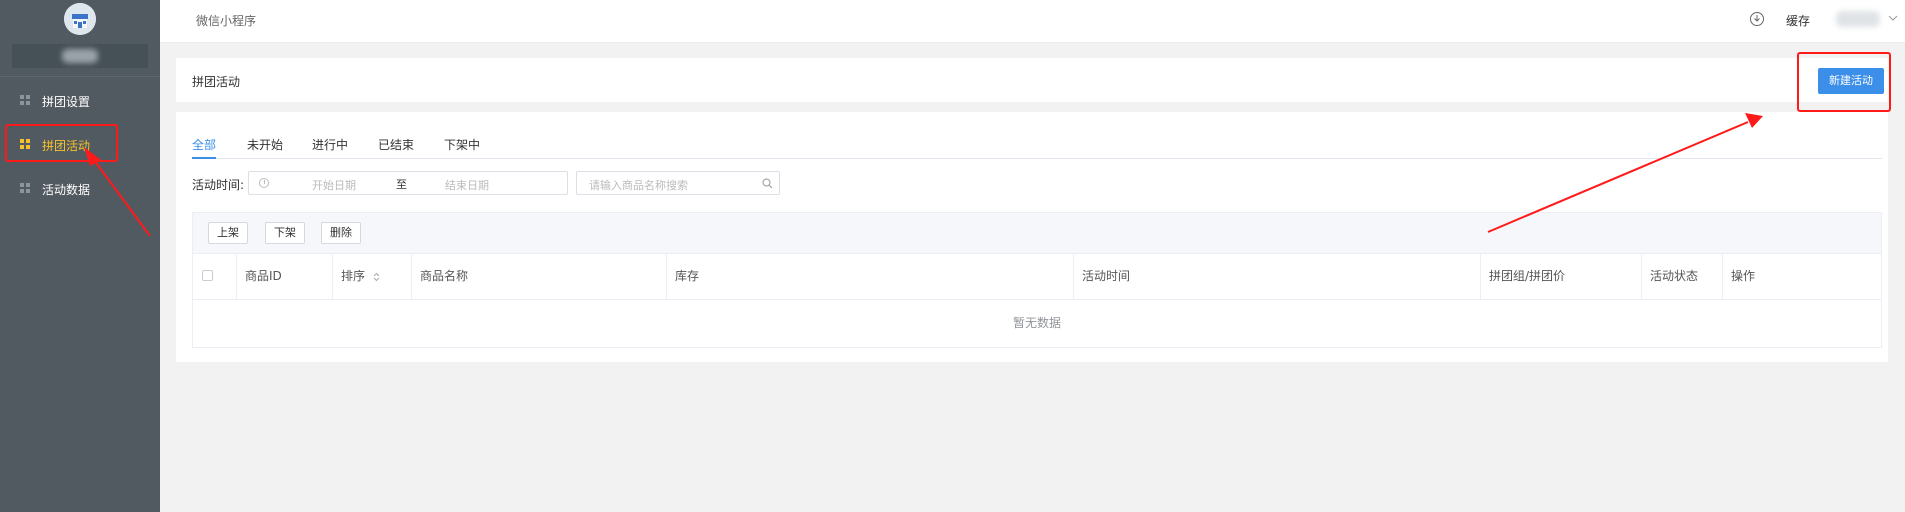 The width and height of the screenshot is (1905, 512). Describe the element at coordinates (1743, 276) in the screenshot. I see `col-actions: 操作` at that location.